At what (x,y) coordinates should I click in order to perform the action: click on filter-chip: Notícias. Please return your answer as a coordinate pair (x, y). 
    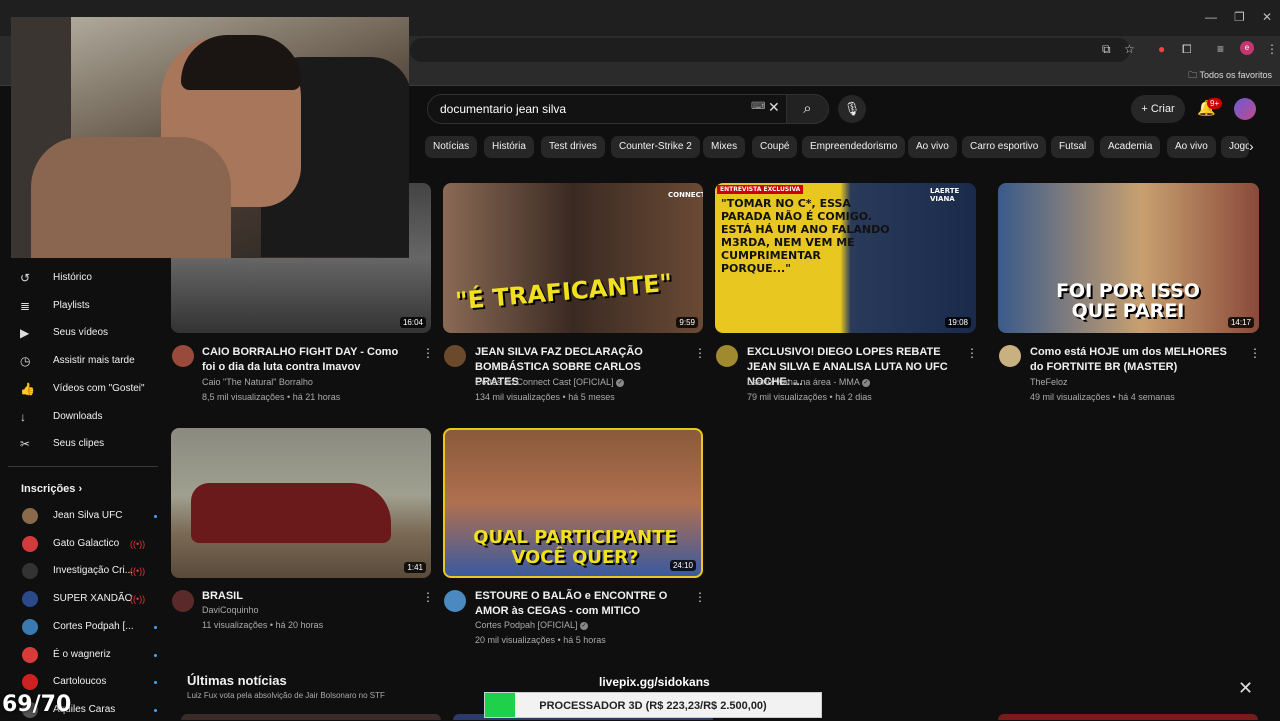
    Looking at the image, I should click on (451, 147).